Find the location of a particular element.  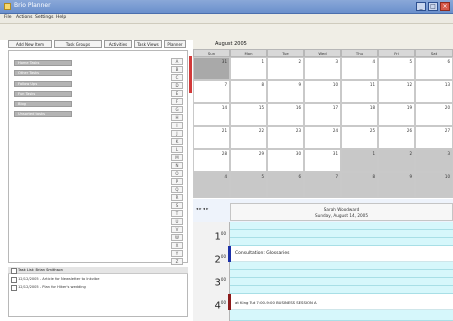

side-button: V is located at coordinates (177, 229).